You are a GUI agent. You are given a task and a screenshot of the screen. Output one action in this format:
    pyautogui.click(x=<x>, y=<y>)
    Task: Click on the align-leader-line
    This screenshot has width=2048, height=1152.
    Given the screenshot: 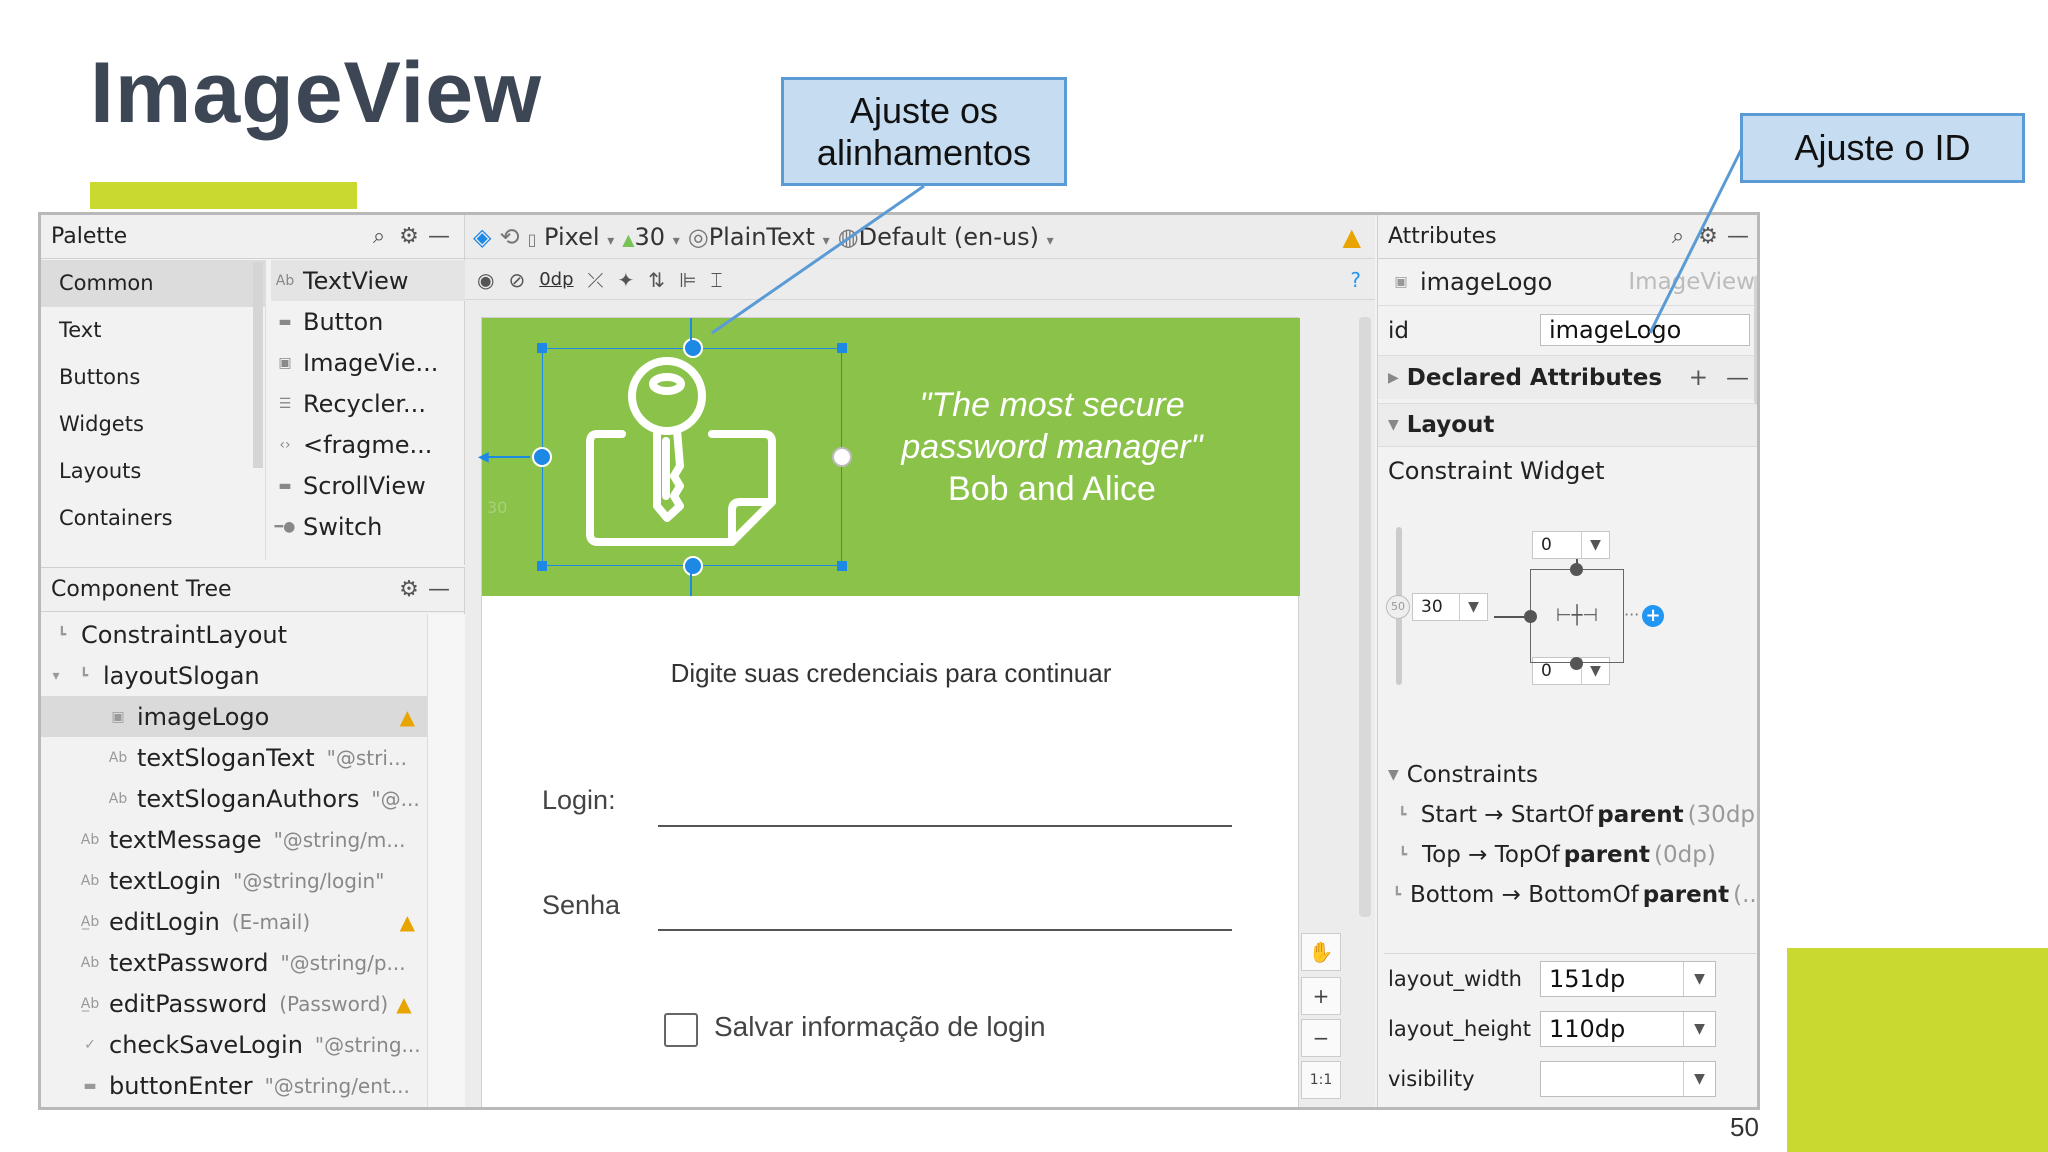 What is the action you would take?
    pyautogui.click(x=818, y=259)
    